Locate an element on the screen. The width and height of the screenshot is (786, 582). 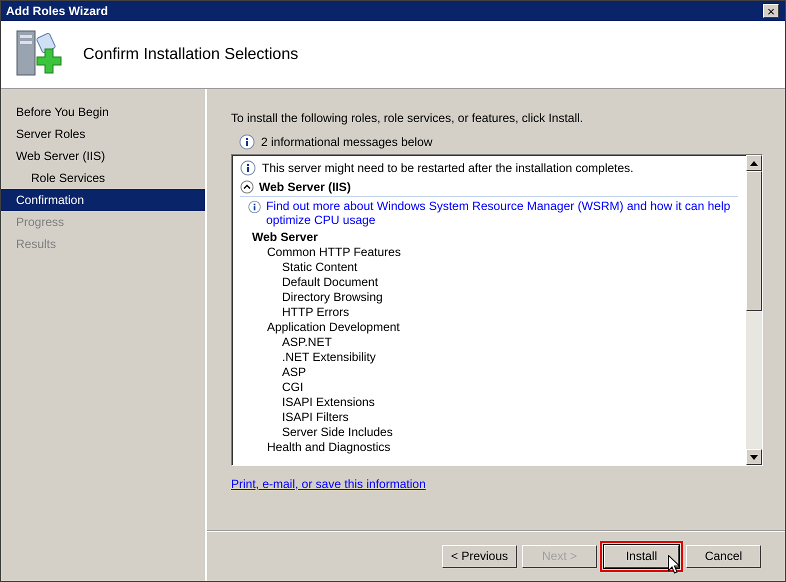
wsrm-link: Find out more about Windows System Resource Manager (WSRM) and how it can help optimize CPU usage is located at coordinates (502, 213).